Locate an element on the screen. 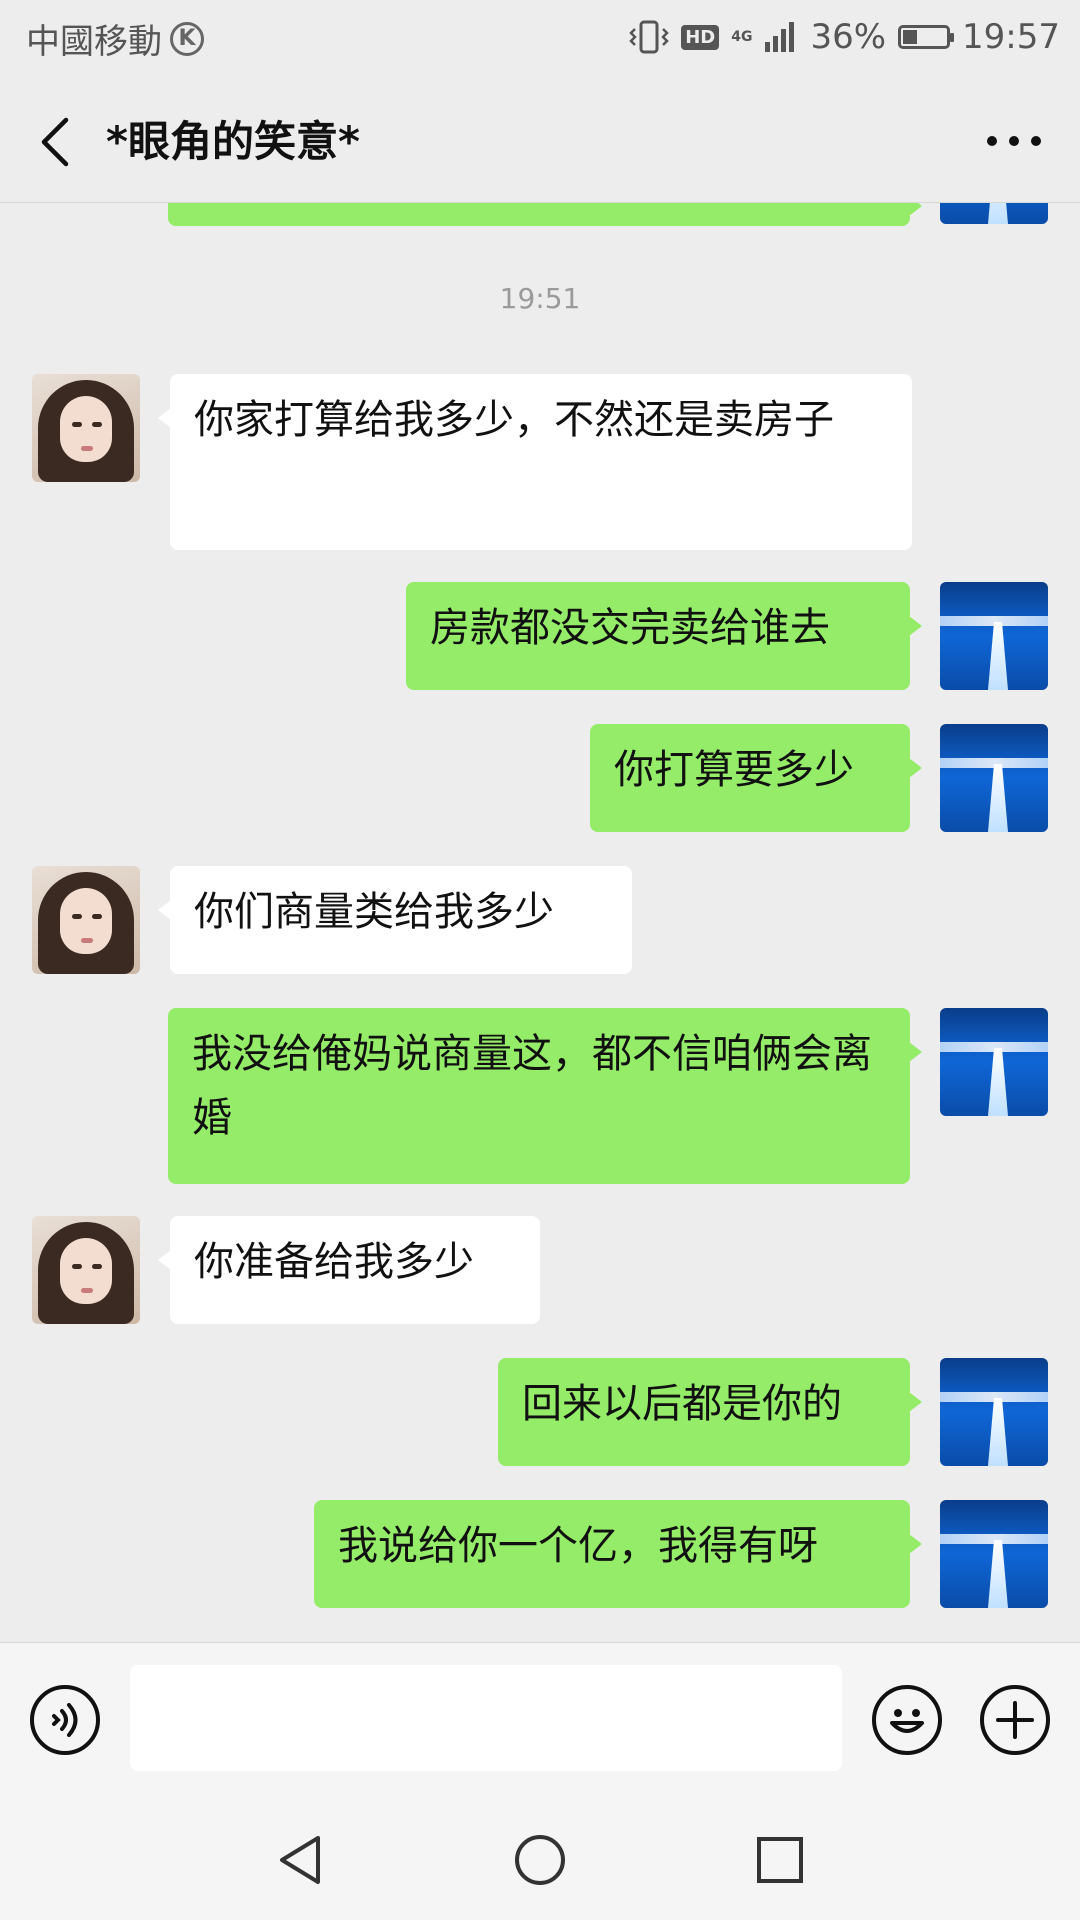 The image size is (1080, 1920). plus-button is located at coordinates (1015, 1720).